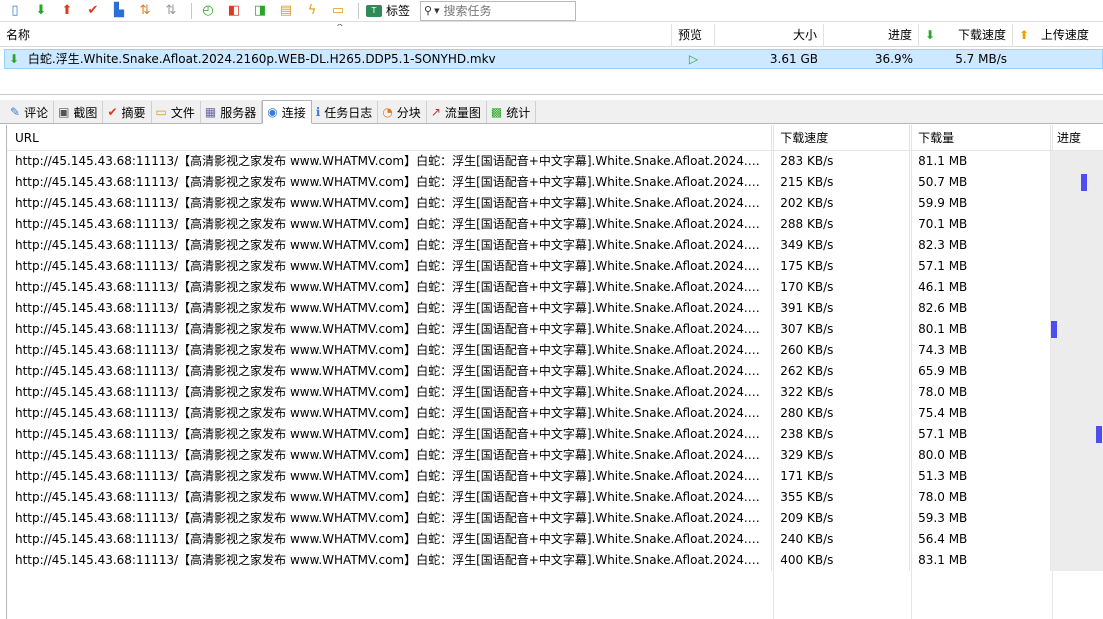  Describe the element at coordinates (841, 138) in the screenshot. I see `column-header-conn-speed: 下载速度` at that location.